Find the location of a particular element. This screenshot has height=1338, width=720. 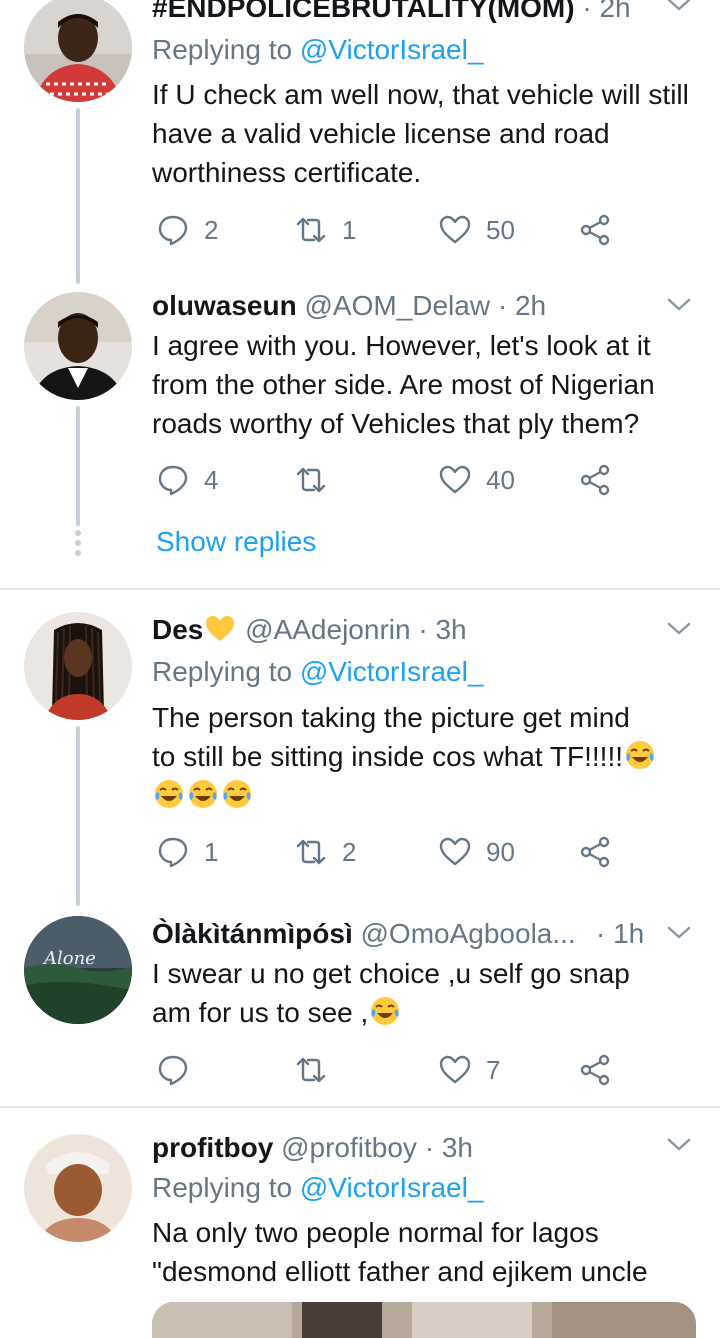

tweet-header: oluwaseun @AOM_Delaw · 2h is located at coordinates (406, 306).